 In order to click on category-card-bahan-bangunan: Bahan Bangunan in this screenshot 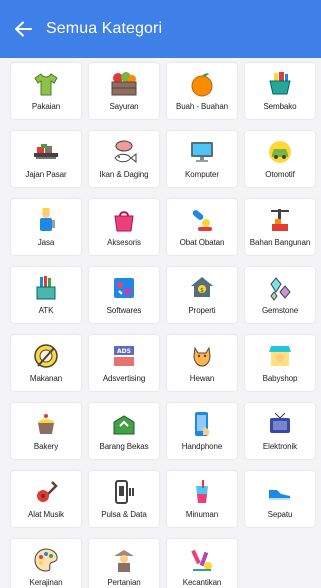, I will do `click(280, 227)`.